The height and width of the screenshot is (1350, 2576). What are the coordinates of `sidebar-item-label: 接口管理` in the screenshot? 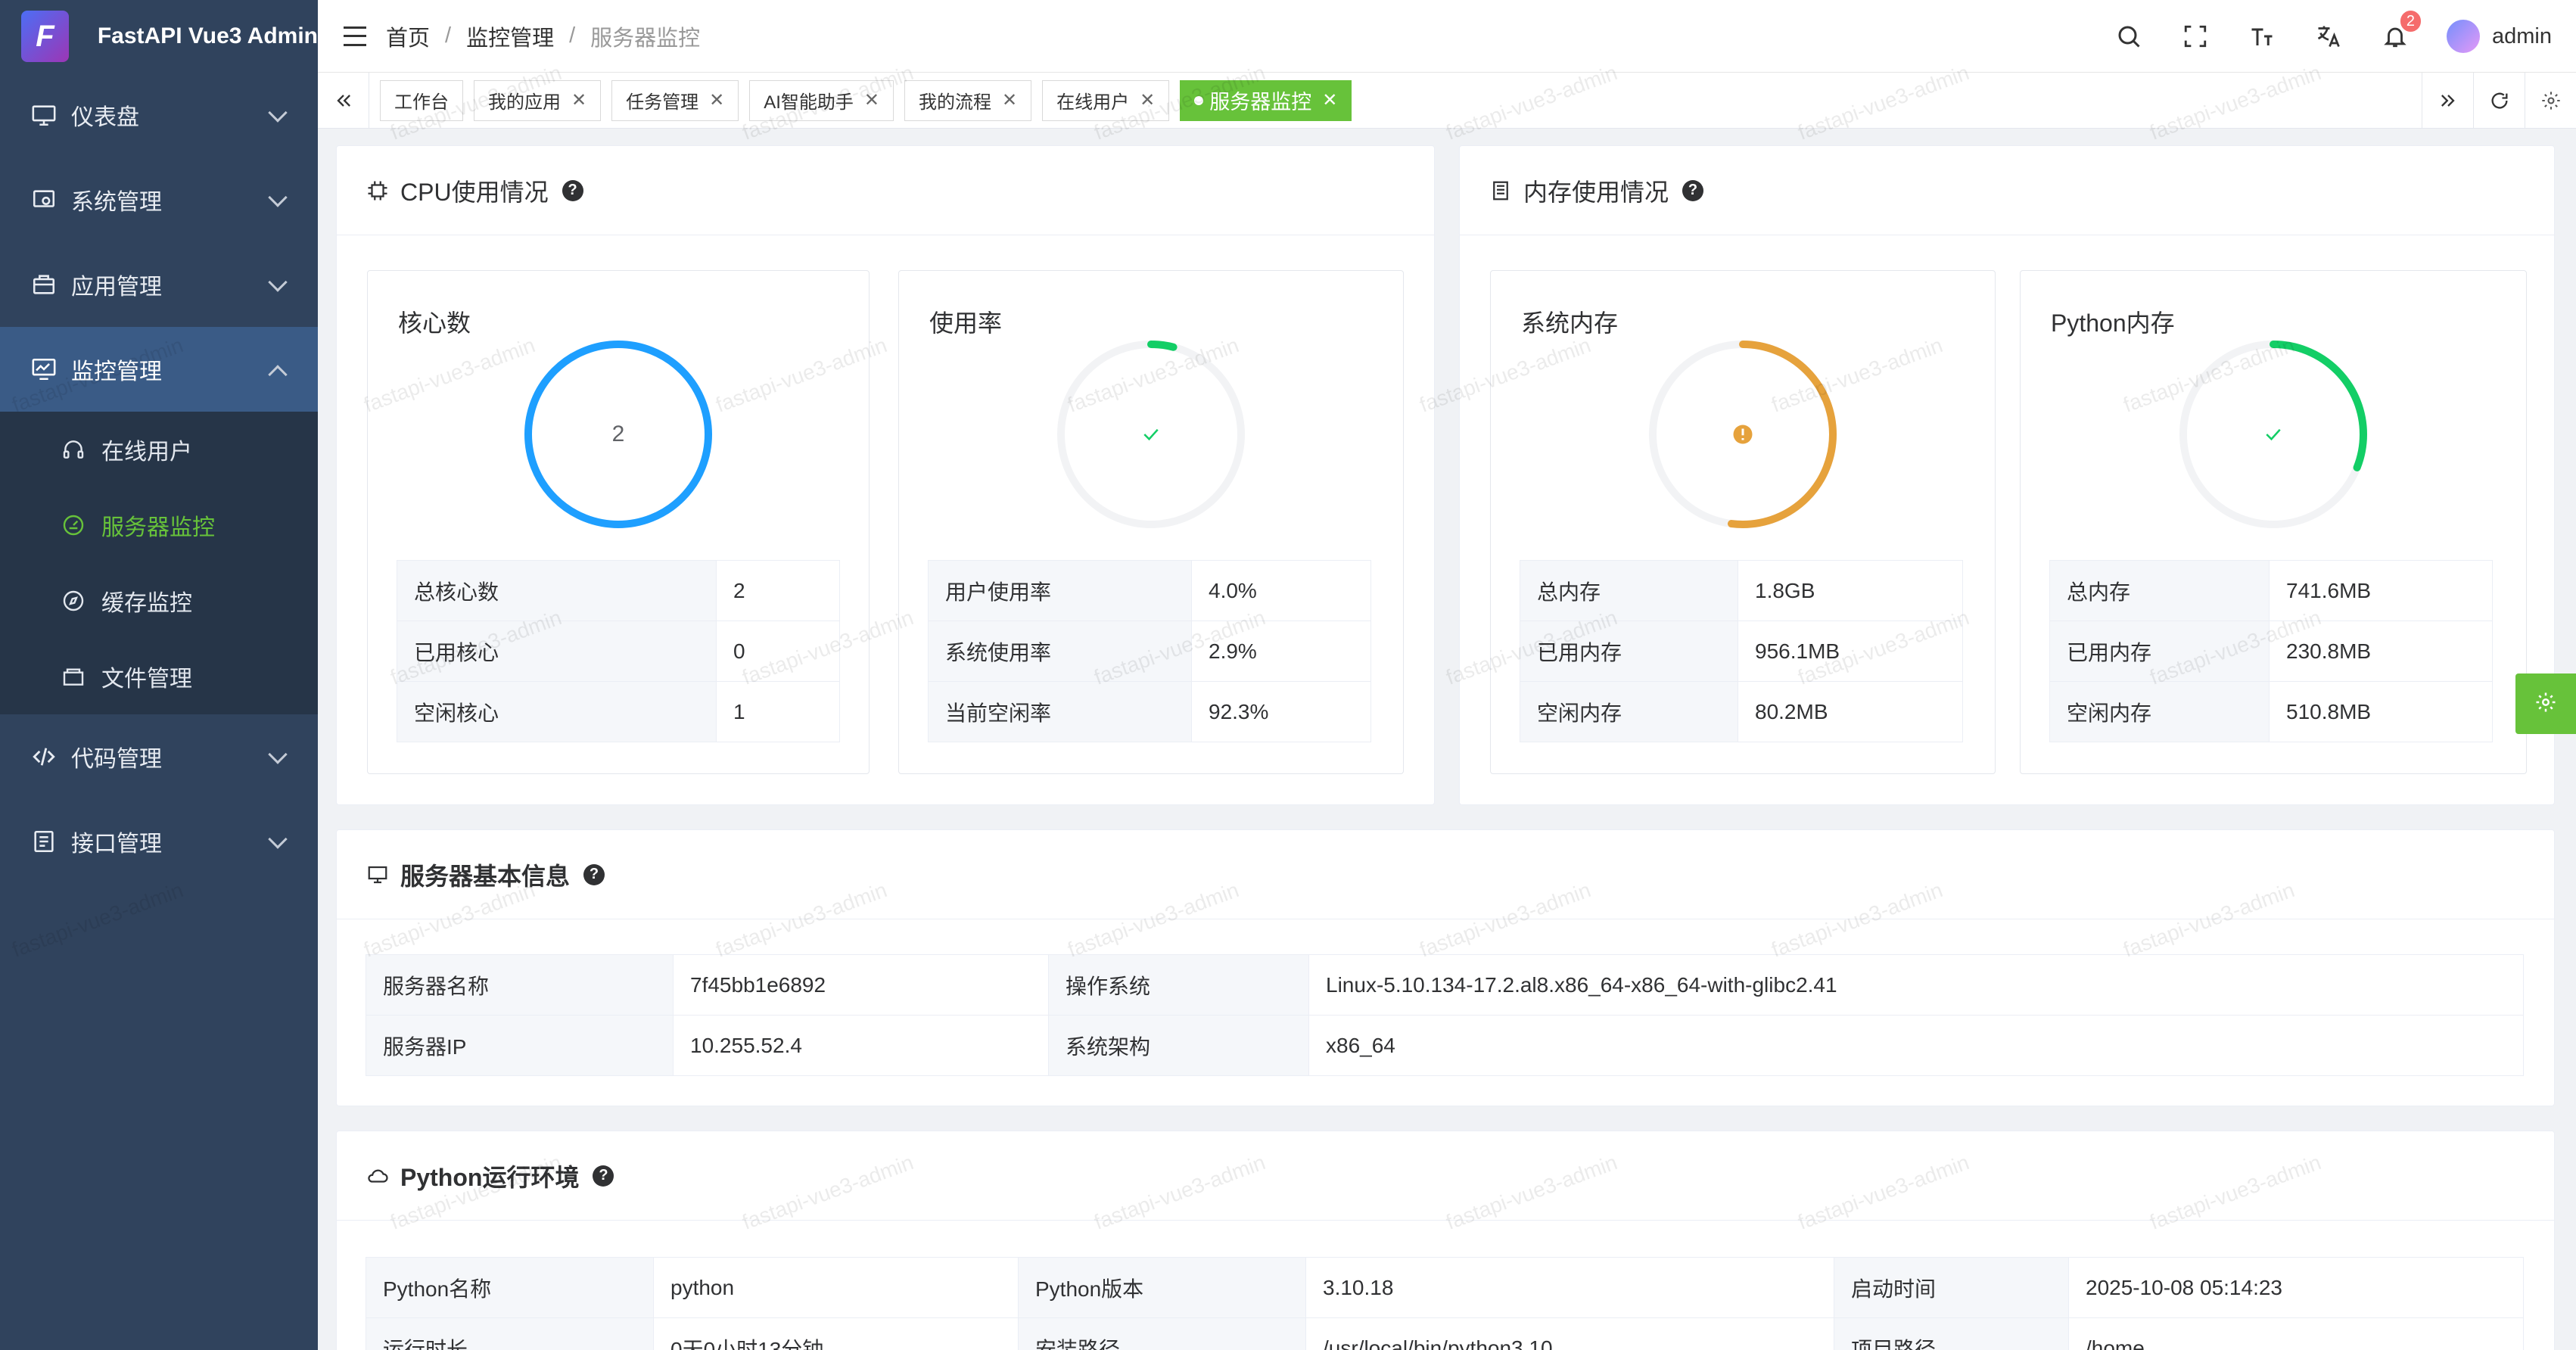 It's located at (116, 845).